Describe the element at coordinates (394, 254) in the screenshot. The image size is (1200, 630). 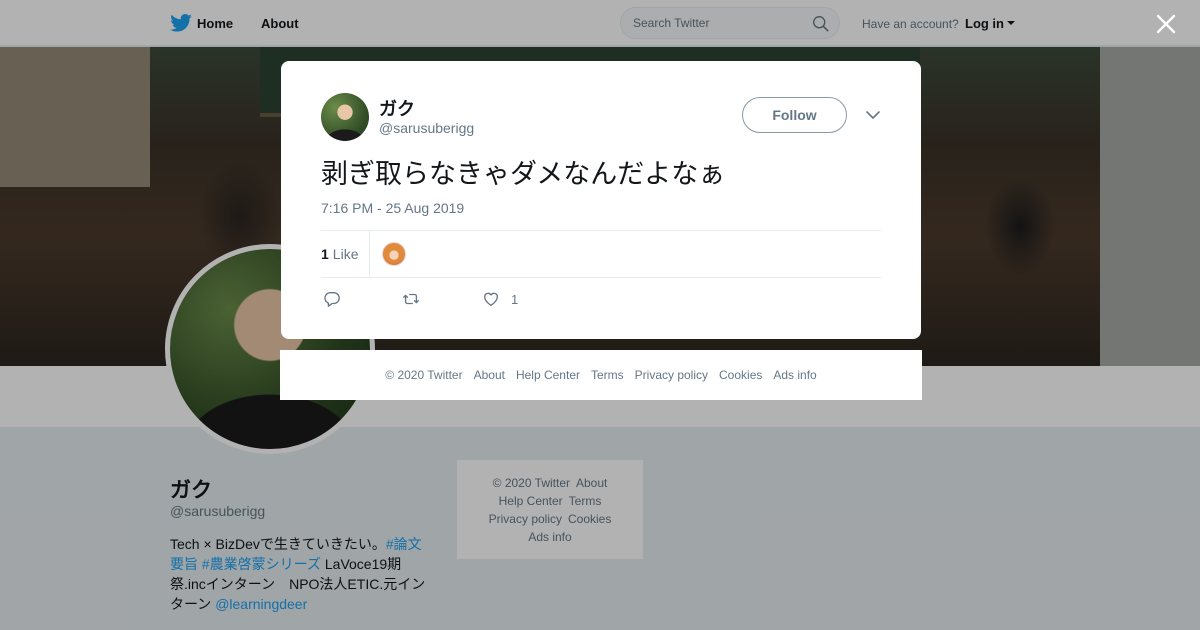
I see `liker-avatar` at that location.